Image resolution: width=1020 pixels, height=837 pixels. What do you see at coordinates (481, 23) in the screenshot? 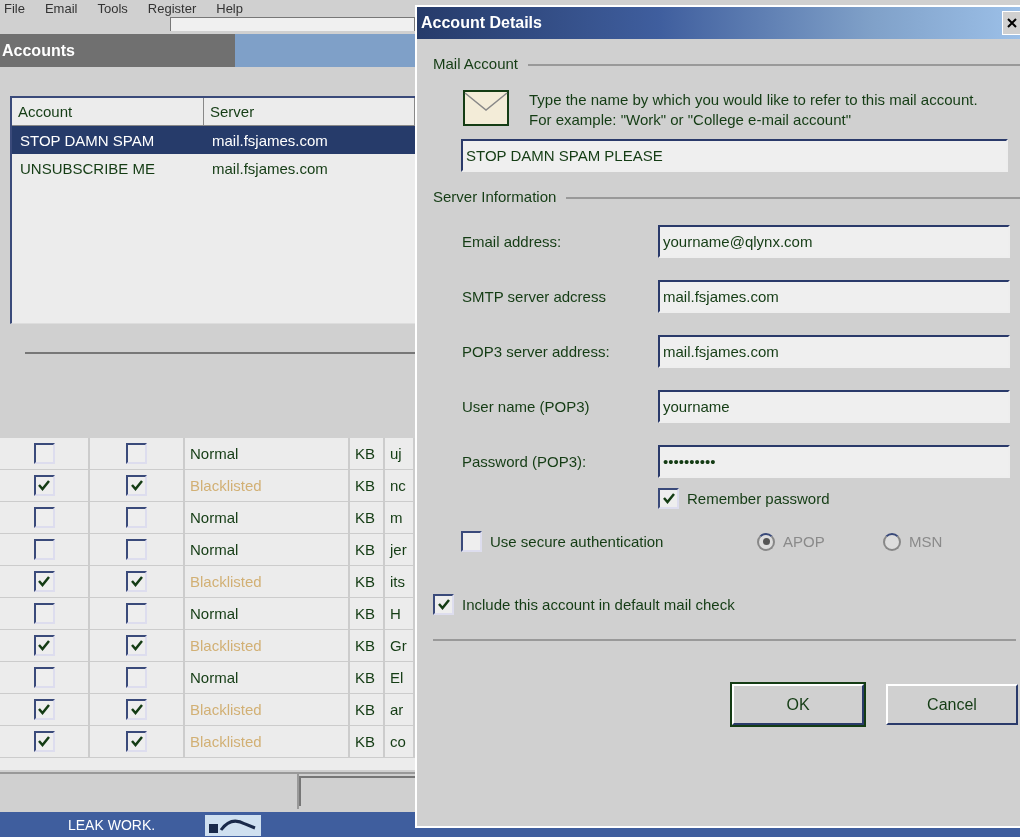
I see `dialog-title: Account Details` at bounding box center [481, 23].